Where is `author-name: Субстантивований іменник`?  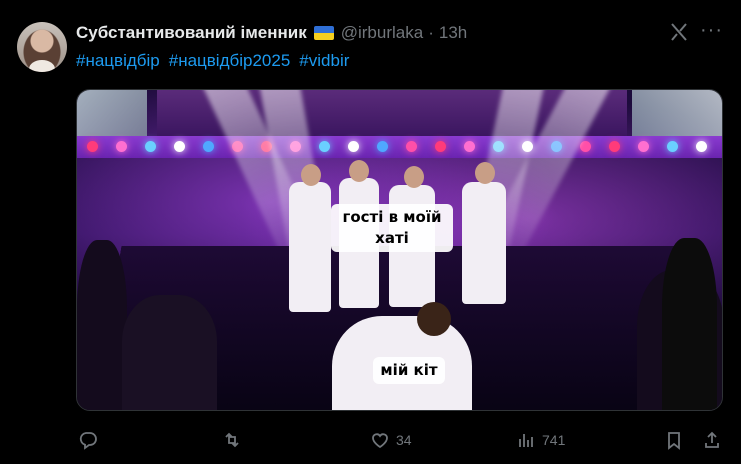 author-name: Субстантивований іменник is located at coordinates (191, 33).